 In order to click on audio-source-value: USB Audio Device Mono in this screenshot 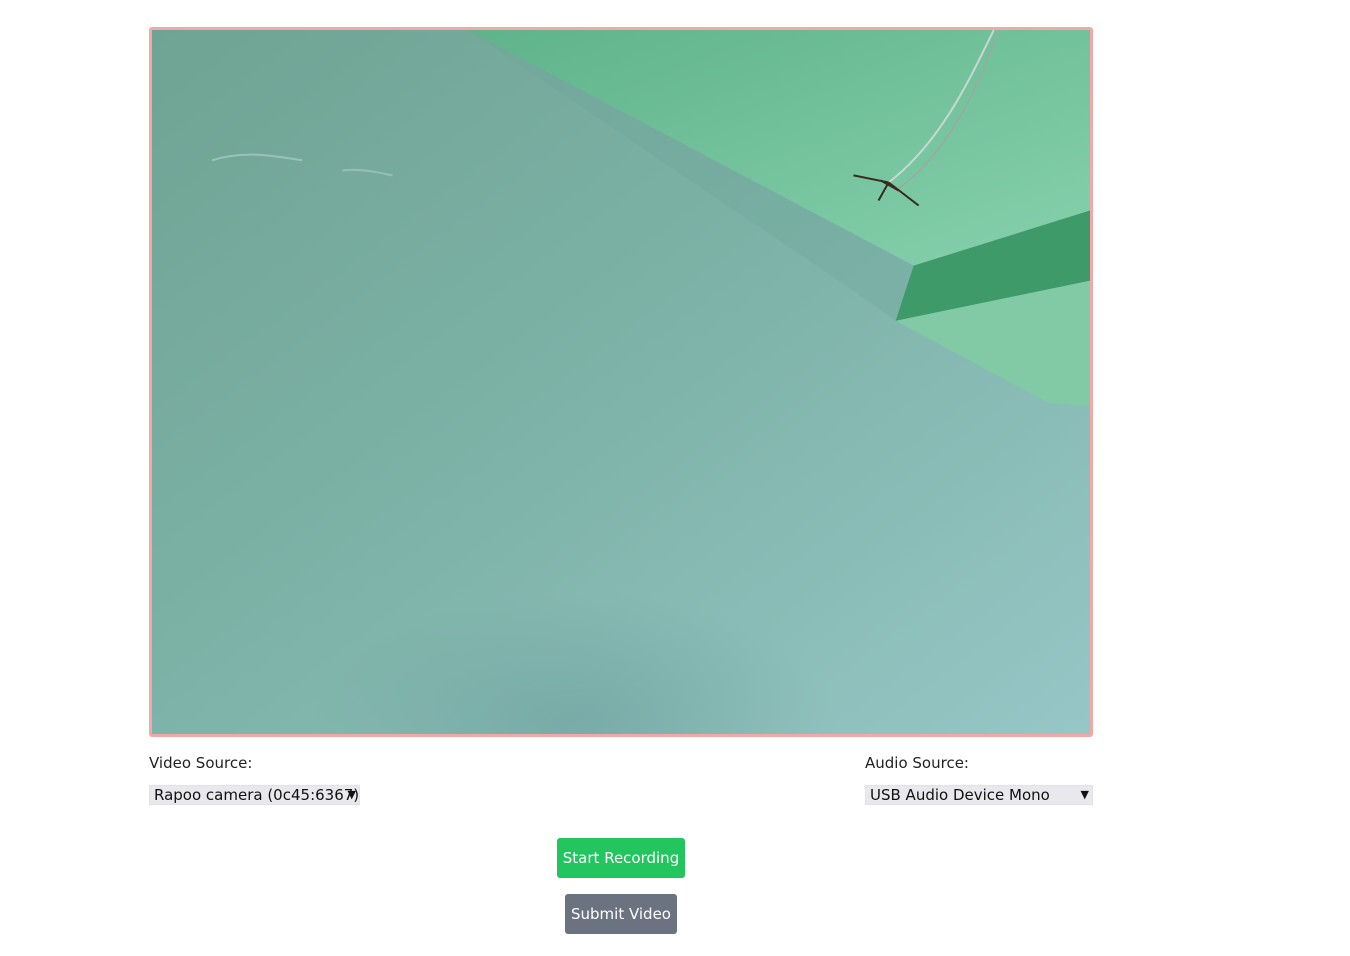, I will do `click(960, 795)`.